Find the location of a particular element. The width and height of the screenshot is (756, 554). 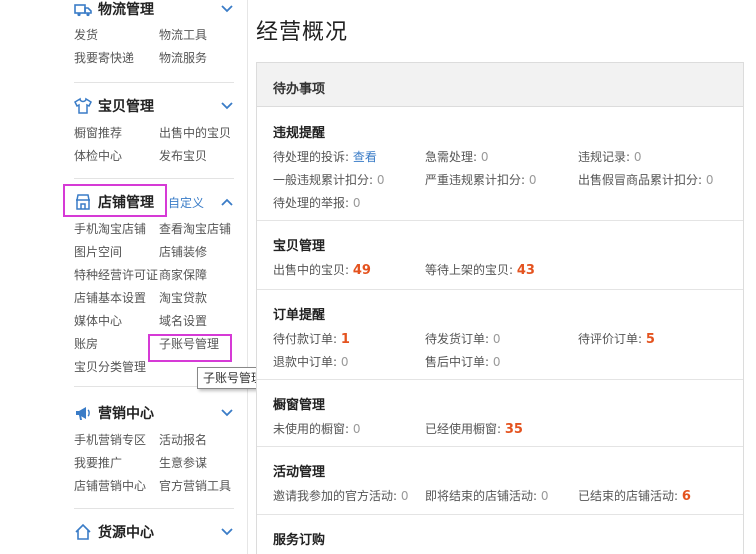

showcase-block: 橱窗管理 未使用的橱窗: 0 已经使用橱窗: 35 is located at coordinates (500, 413).